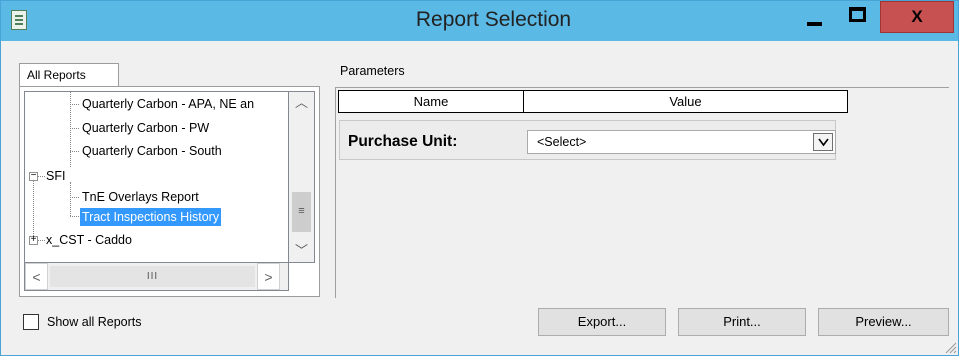 Image resolution: width=959 pixels, height=356 pixels. I want to click on maximize-button, so click(858, 17).